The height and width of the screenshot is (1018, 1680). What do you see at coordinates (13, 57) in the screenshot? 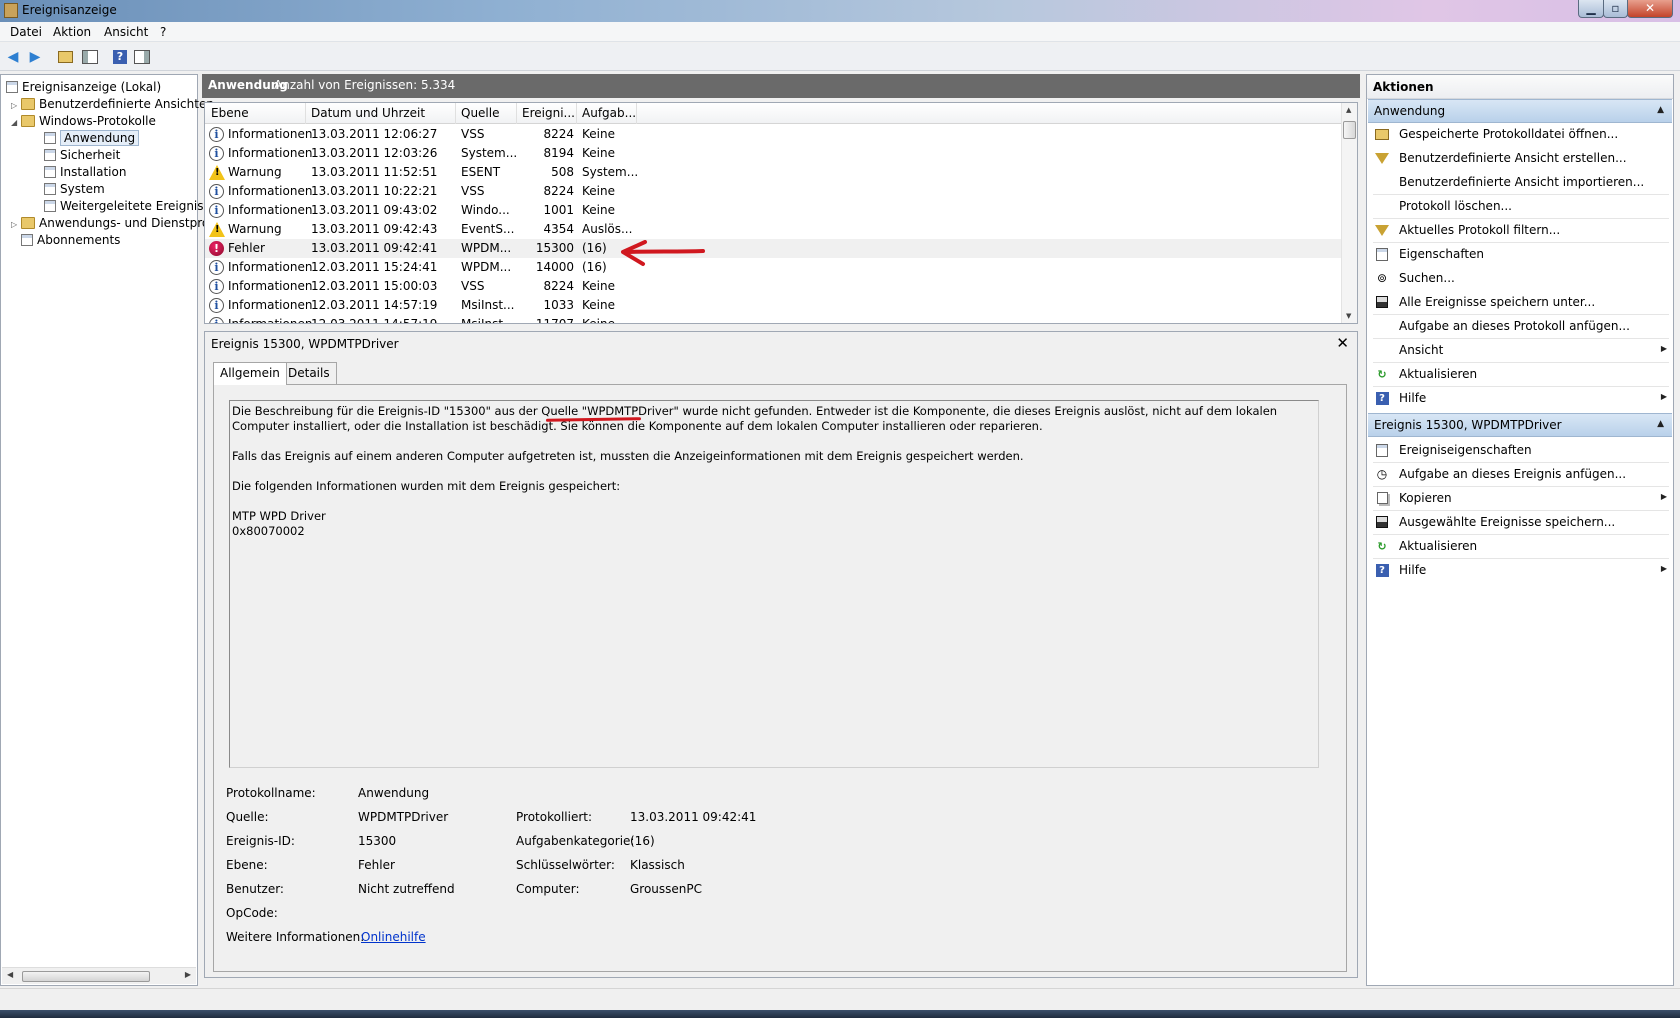
I see `back-icon: ◀` at bounding box center [13, 57].